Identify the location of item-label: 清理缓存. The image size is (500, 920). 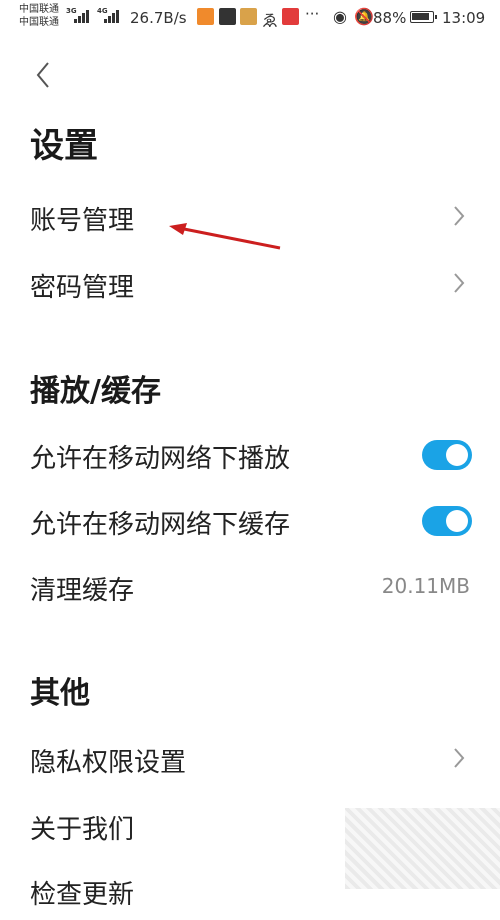
(82, 591).